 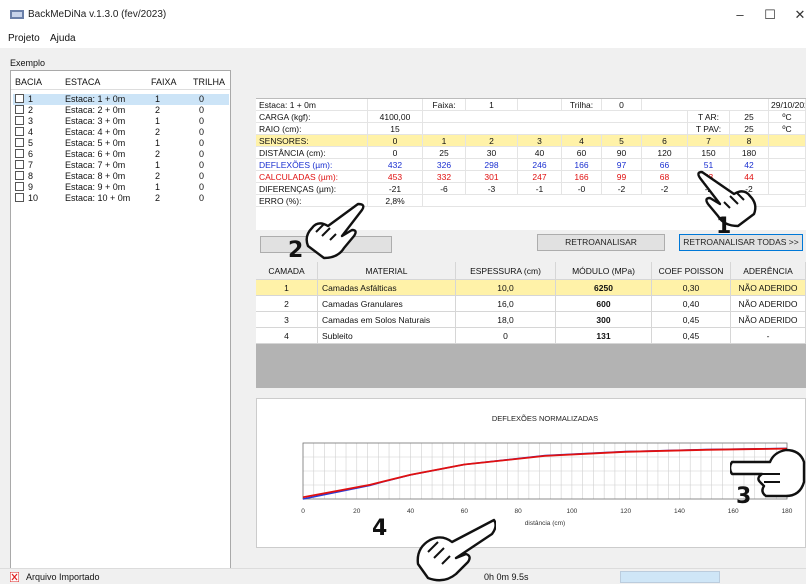 I want to click on faixa-label: Faixa:, so click(x=444, y=105).